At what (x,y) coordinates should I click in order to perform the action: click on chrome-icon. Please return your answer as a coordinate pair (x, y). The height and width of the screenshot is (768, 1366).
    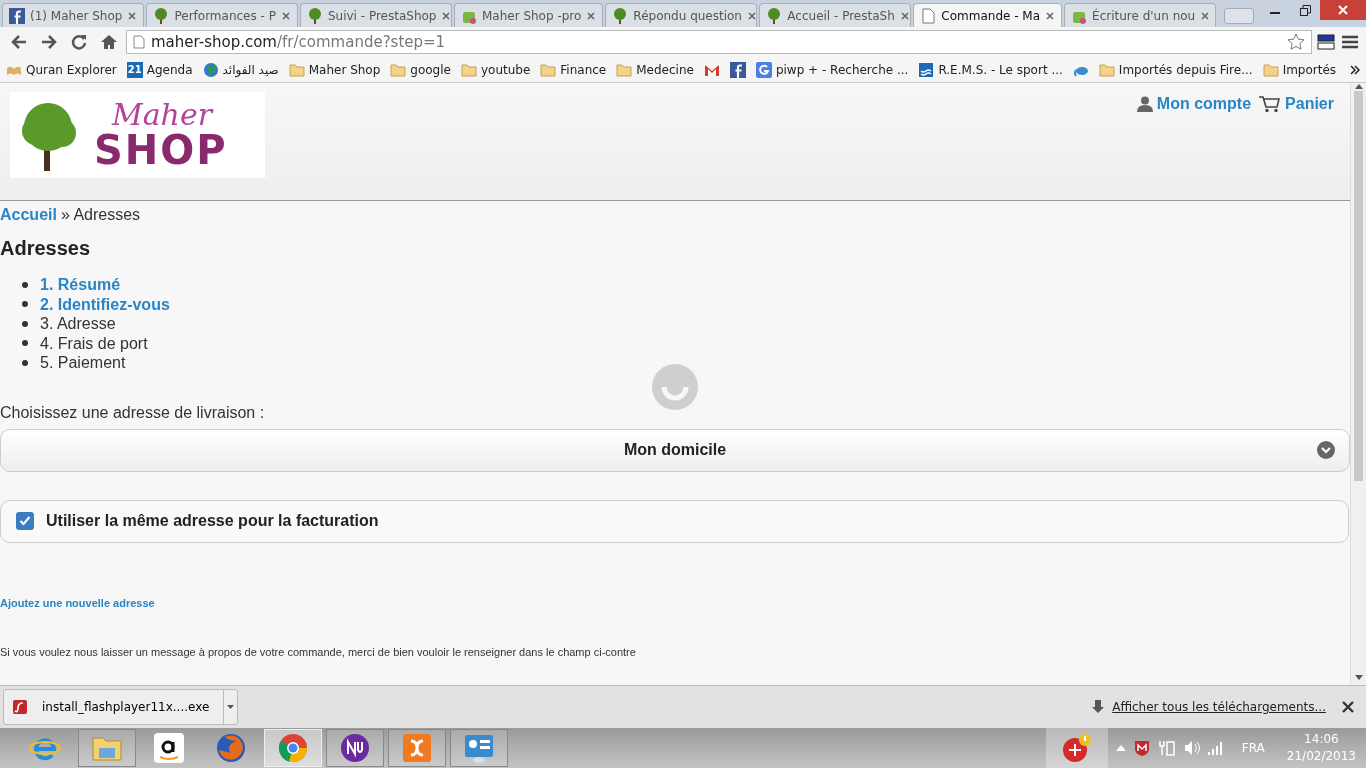
    Looking at the image, I should click on (293, 748).